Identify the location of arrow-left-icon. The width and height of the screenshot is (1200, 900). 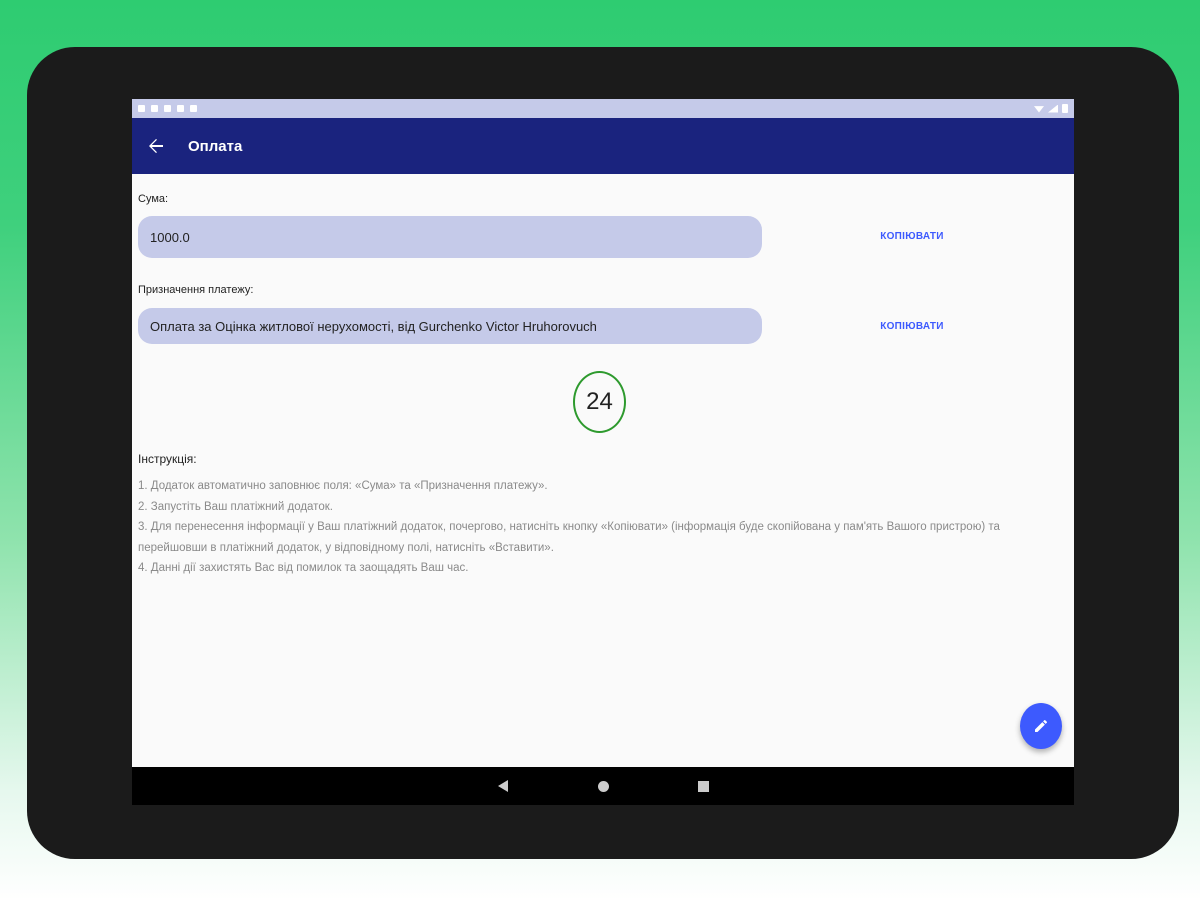
(156, 146).